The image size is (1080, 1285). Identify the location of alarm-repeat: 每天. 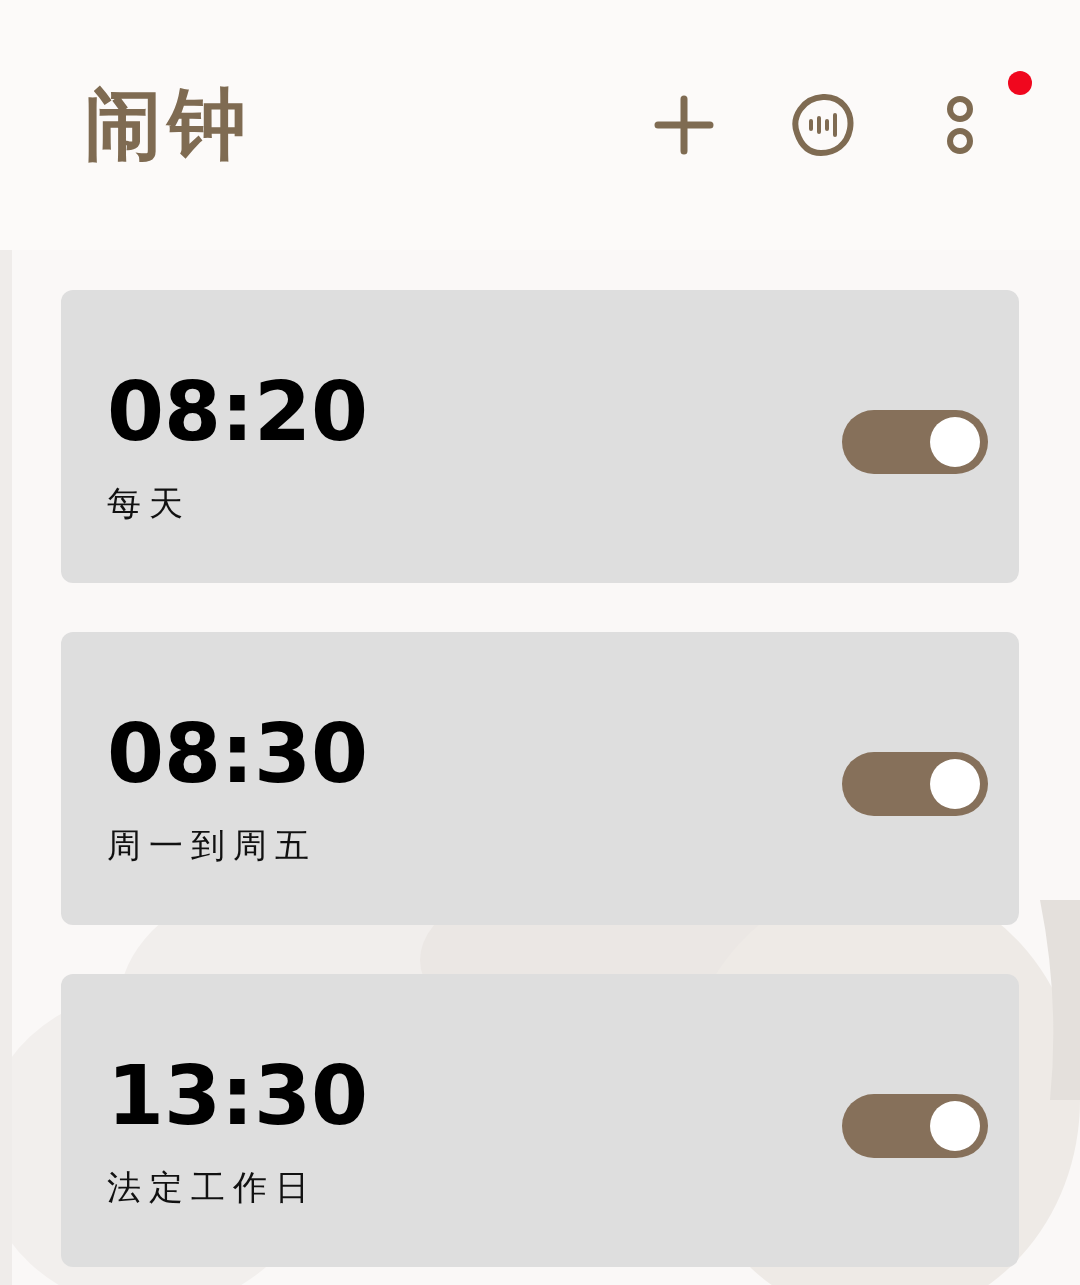
(149, 503).